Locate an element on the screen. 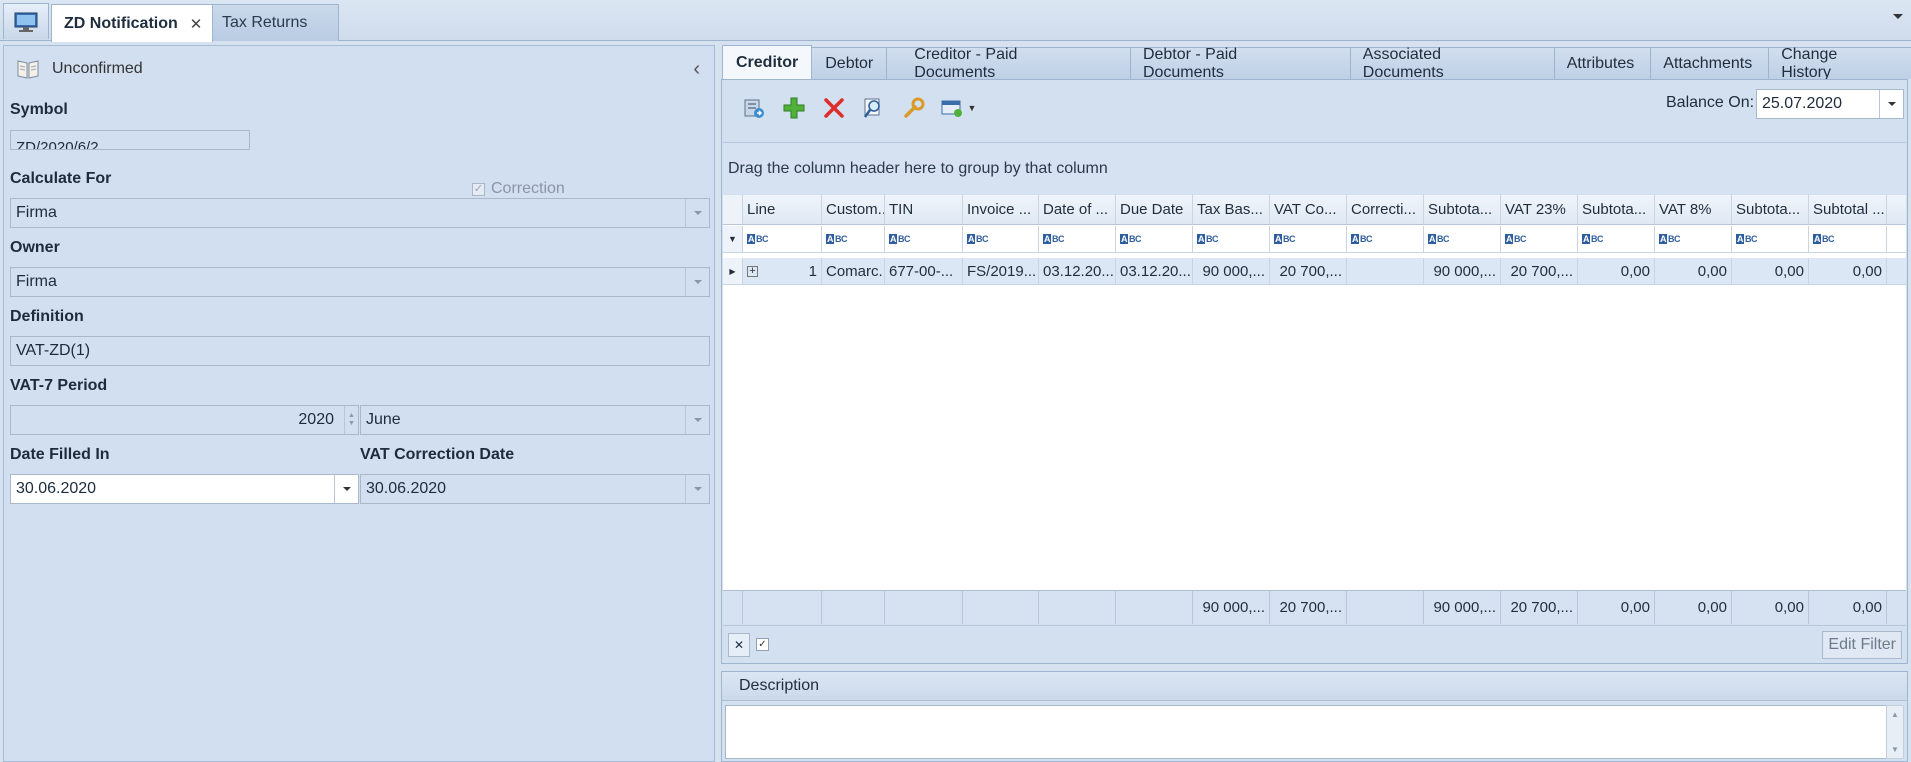 The width and height of the screenshot is (1911, 762). delete-button is located at coordinates (834, 108).